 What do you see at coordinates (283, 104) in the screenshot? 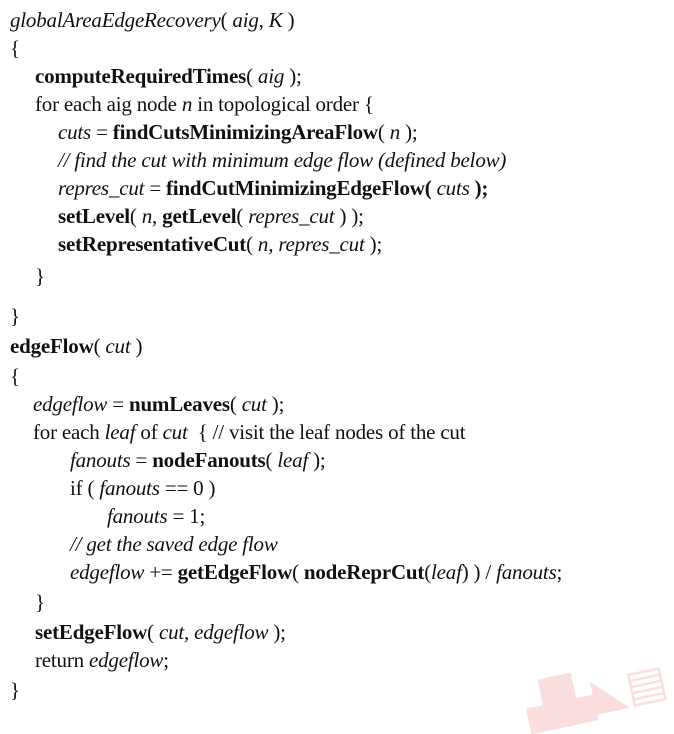
I see `code-token: in topological order {` at bounding box center [283, 104].